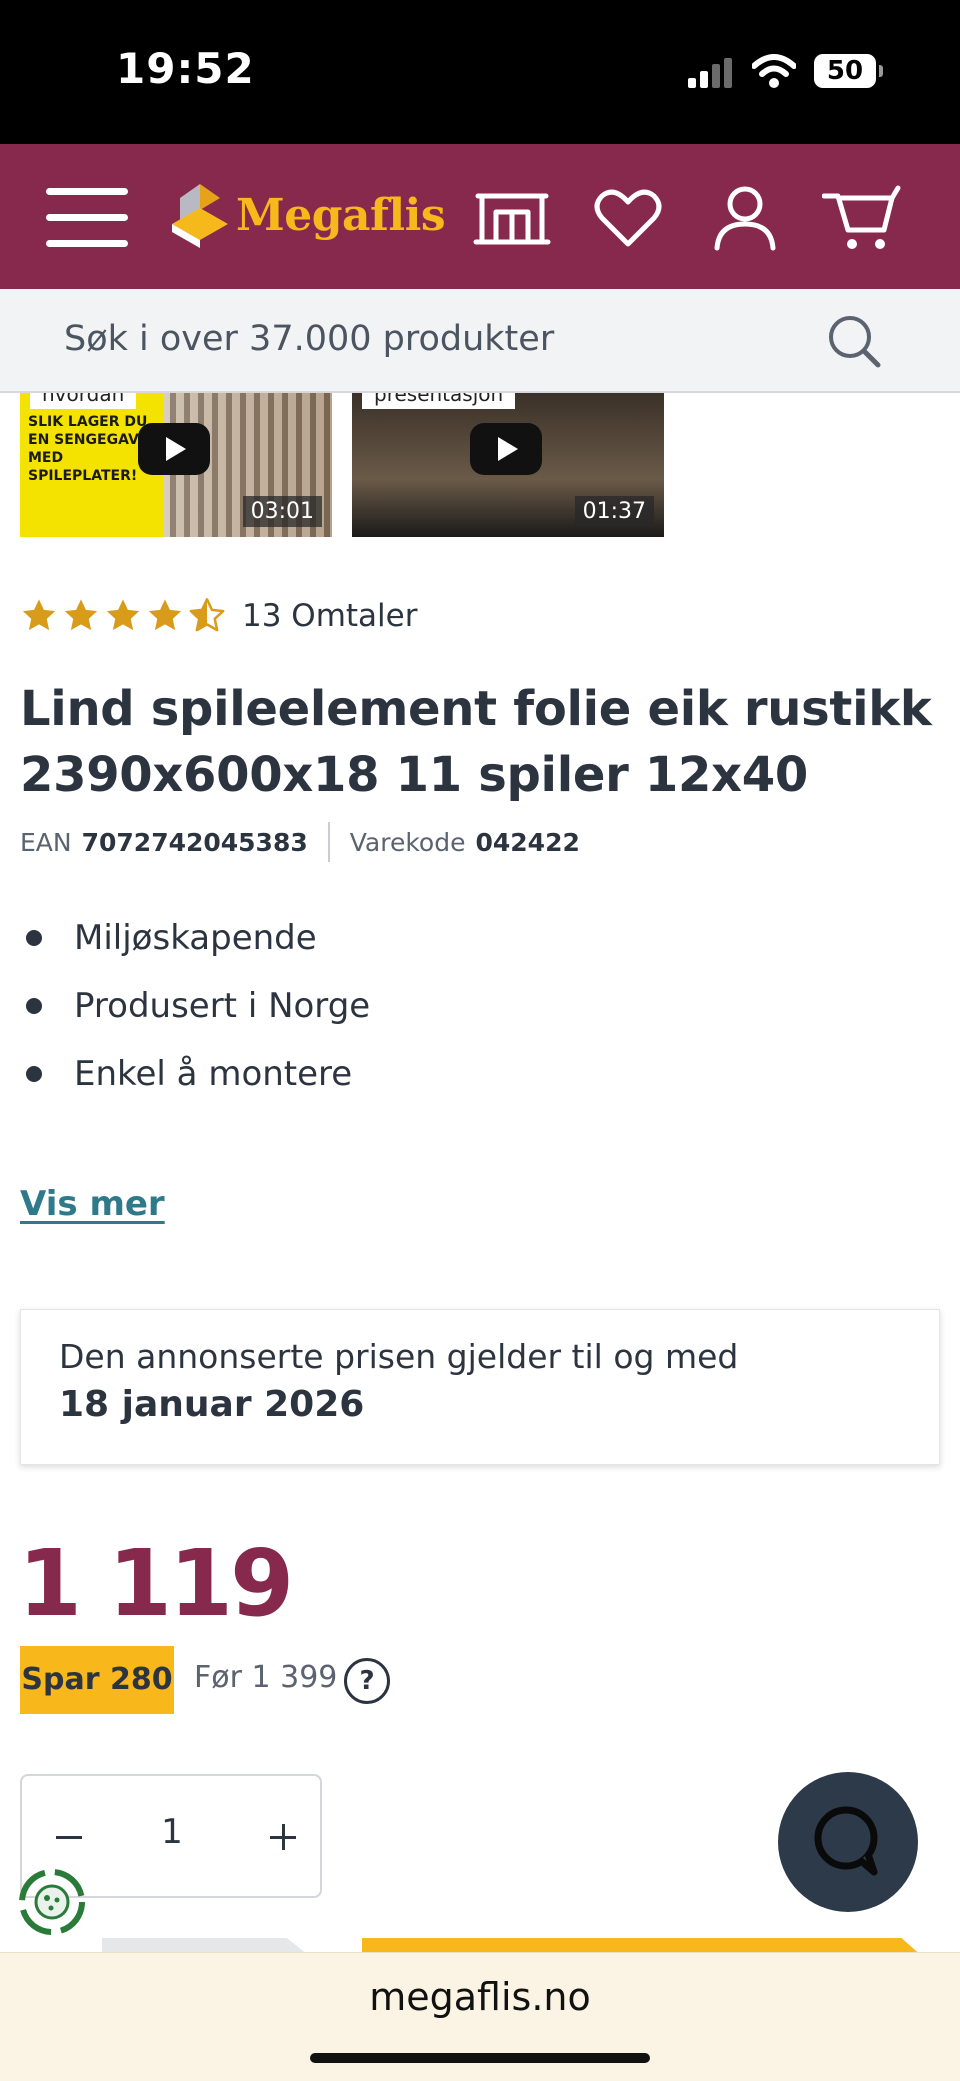  What do you see at coordinates (480, 72) in the screenshot?
I see `status-bar: 19:52 50` at bounding box center [480, 72].